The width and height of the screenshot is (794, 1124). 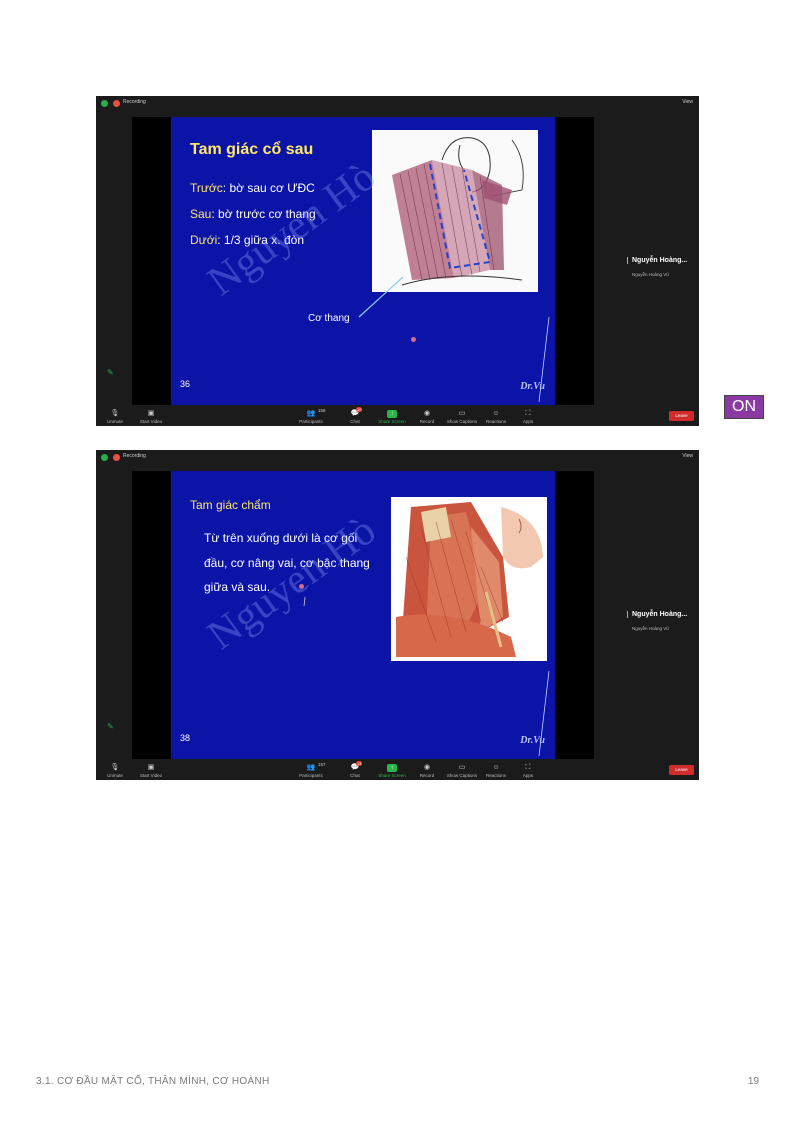 What do you see at coordinates (322, 410) in the screenshot?
I see `participants-count: 156` at bounding box center [322, 410].